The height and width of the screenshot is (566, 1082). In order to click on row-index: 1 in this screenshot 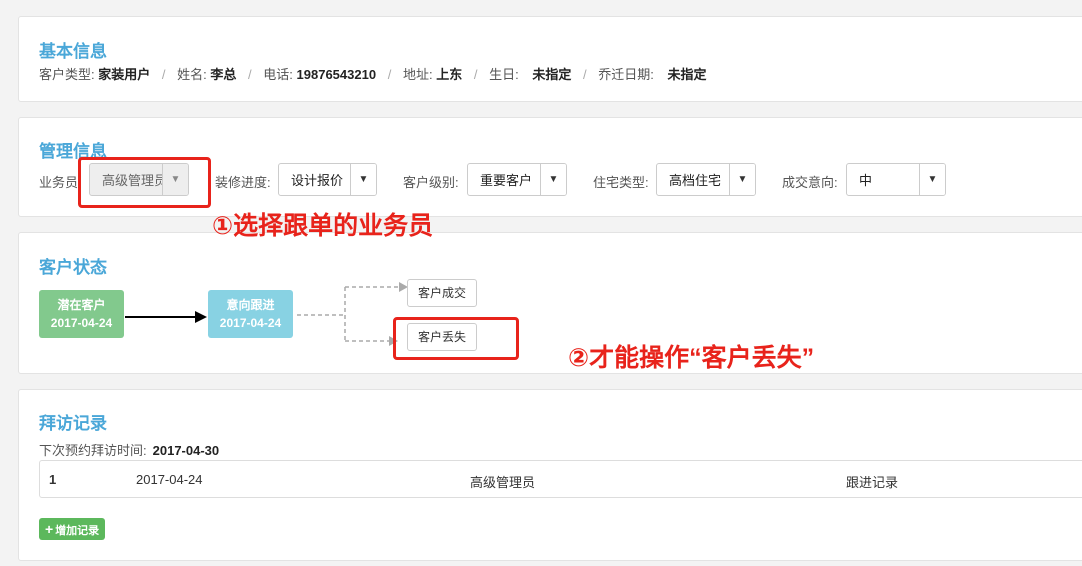, I will do `click(53, 479)`.